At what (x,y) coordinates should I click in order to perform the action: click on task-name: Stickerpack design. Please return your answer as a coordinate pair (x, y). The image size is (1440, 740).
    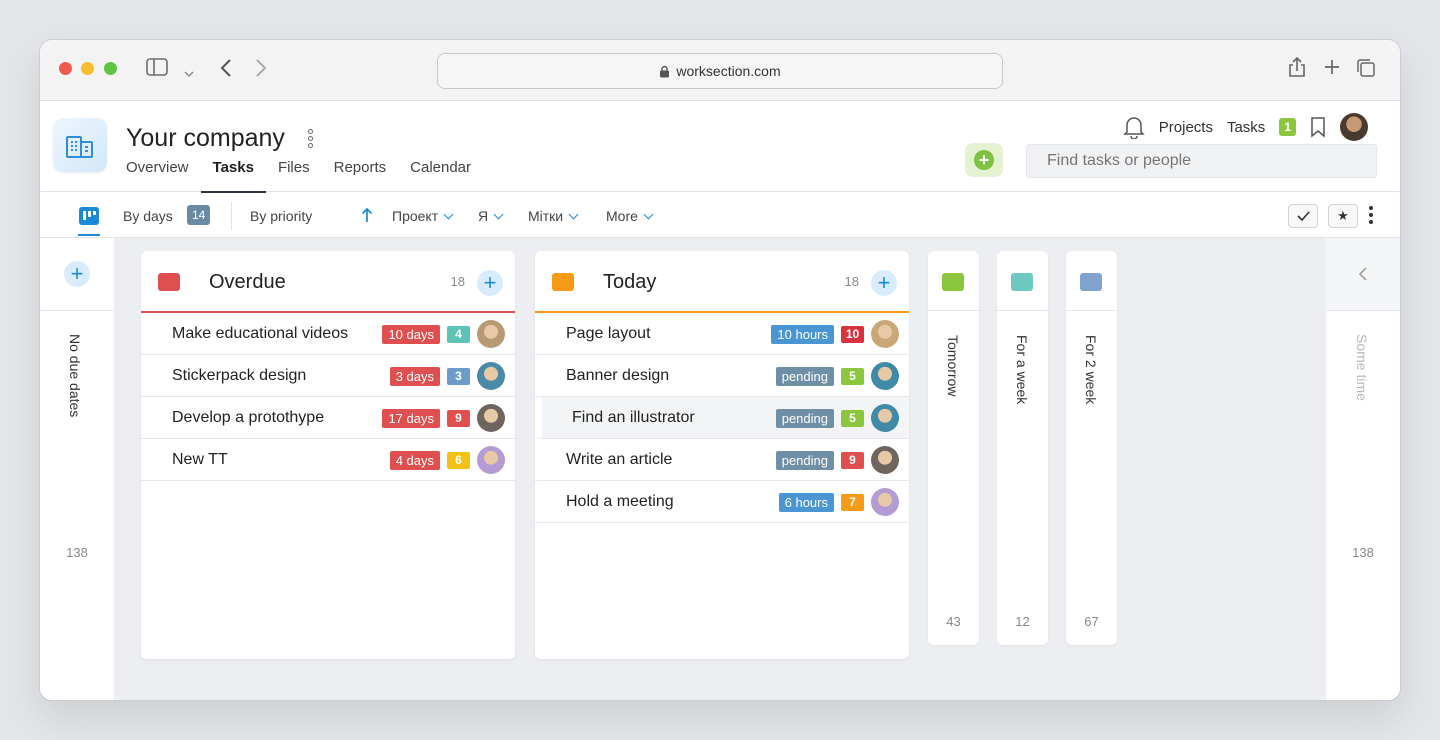
    Looking at the image, I should click on (239, 376).